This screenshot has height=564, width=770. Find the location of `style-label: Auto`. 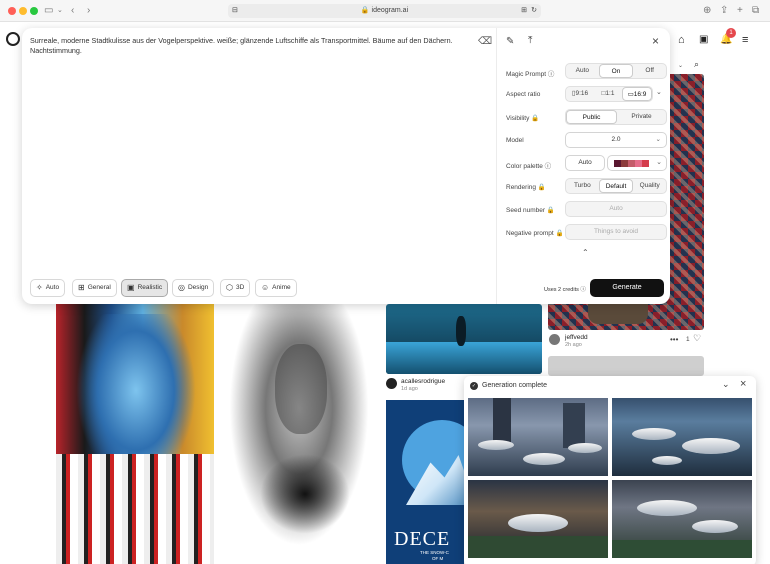

style-label: Auto is located at coordinates (52, 287).